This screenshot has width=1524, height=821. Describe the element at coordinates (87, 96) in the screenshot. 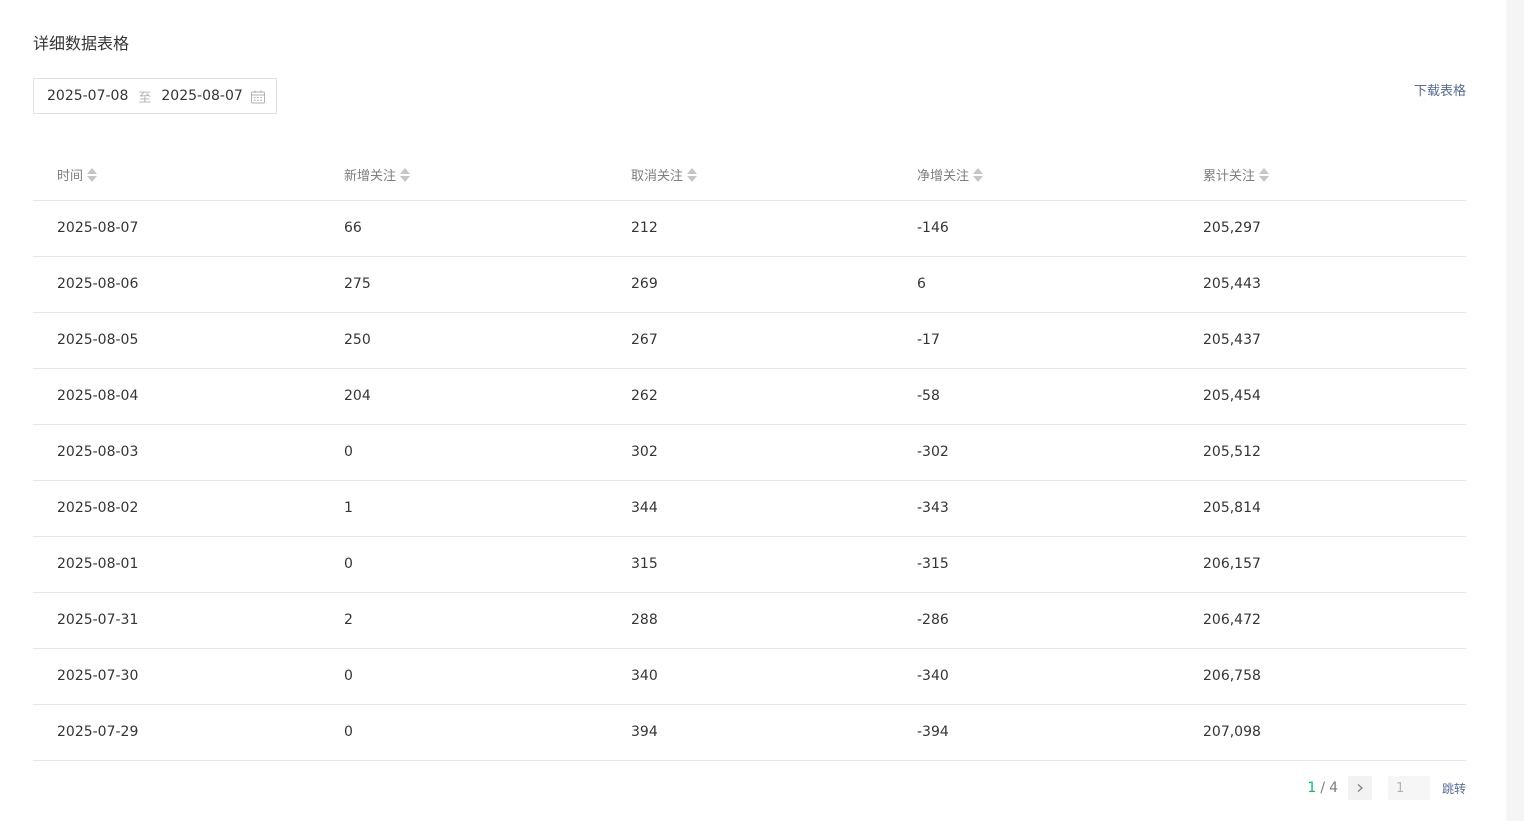

I see `date-range-start: 2025-07-08` at that location.